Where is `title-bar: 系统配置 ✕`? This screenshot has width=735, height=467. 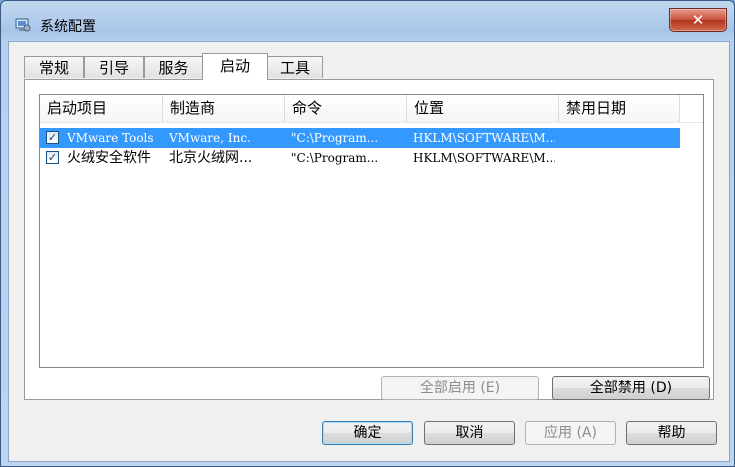
title-bar: 系统配置 ✕ is located at coordinates (367, 21).